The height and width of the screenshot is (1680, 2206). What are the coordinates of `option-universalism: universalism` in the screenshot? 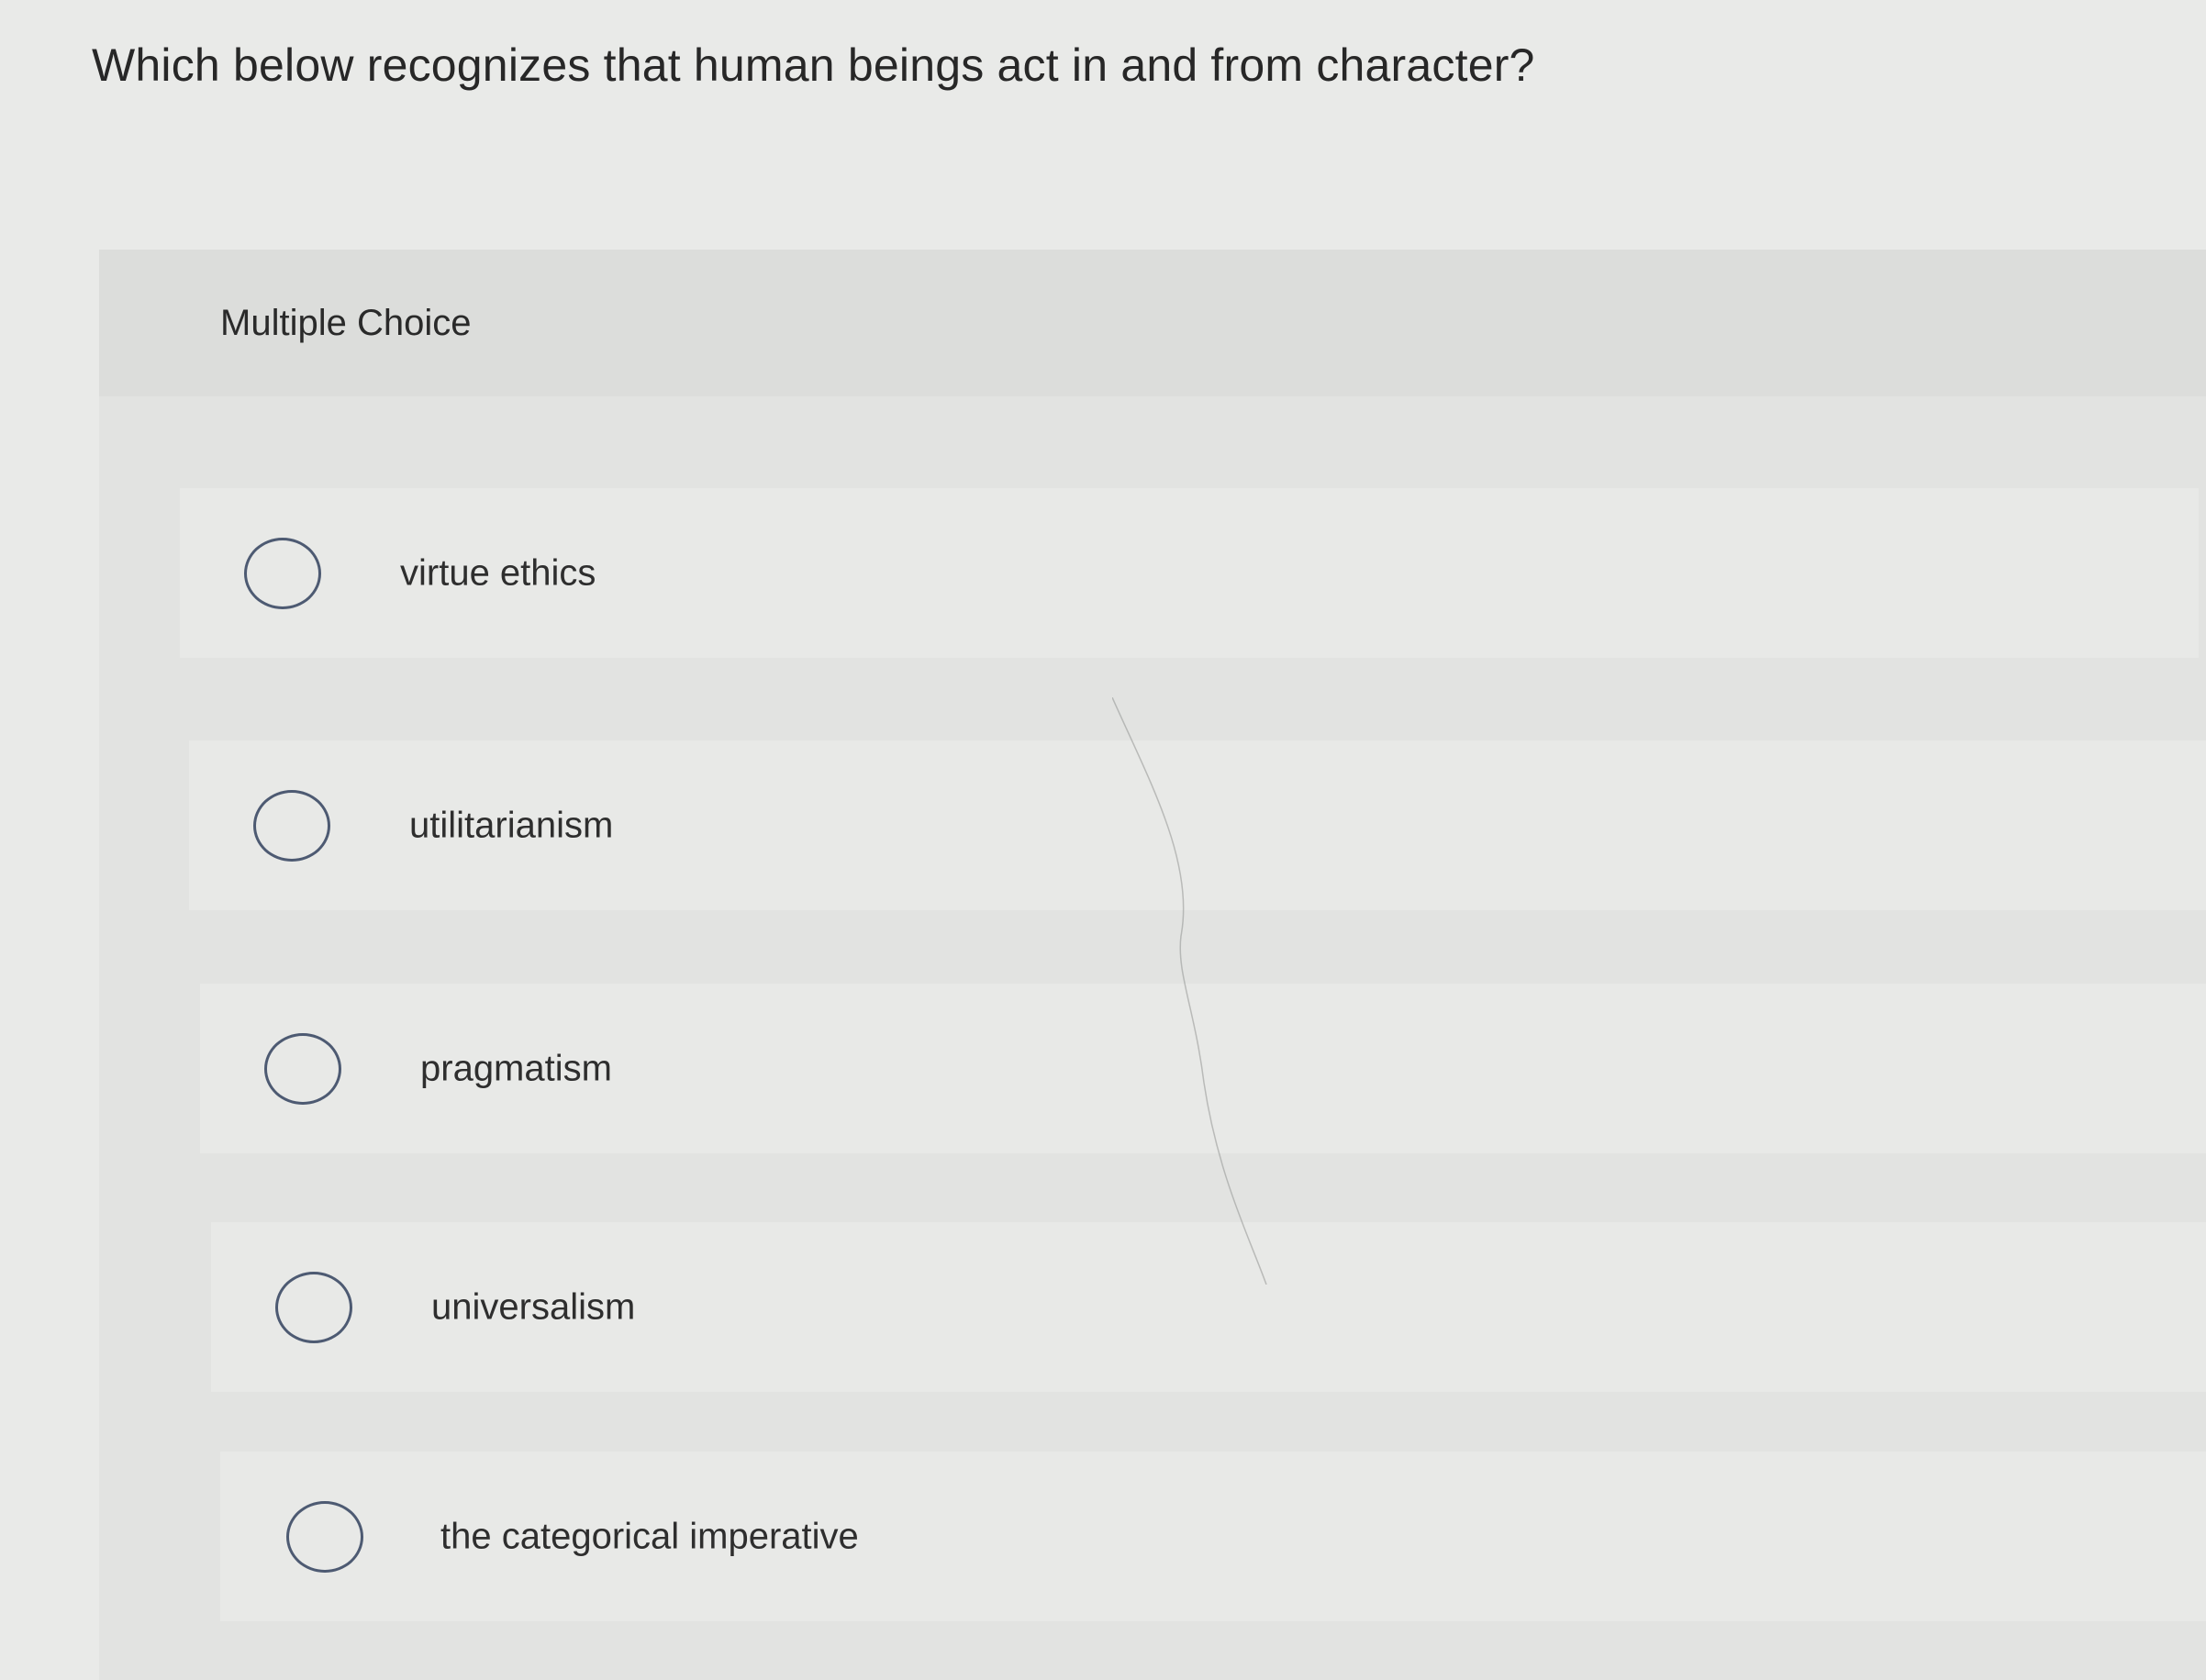 It's located at (1208, 1307).